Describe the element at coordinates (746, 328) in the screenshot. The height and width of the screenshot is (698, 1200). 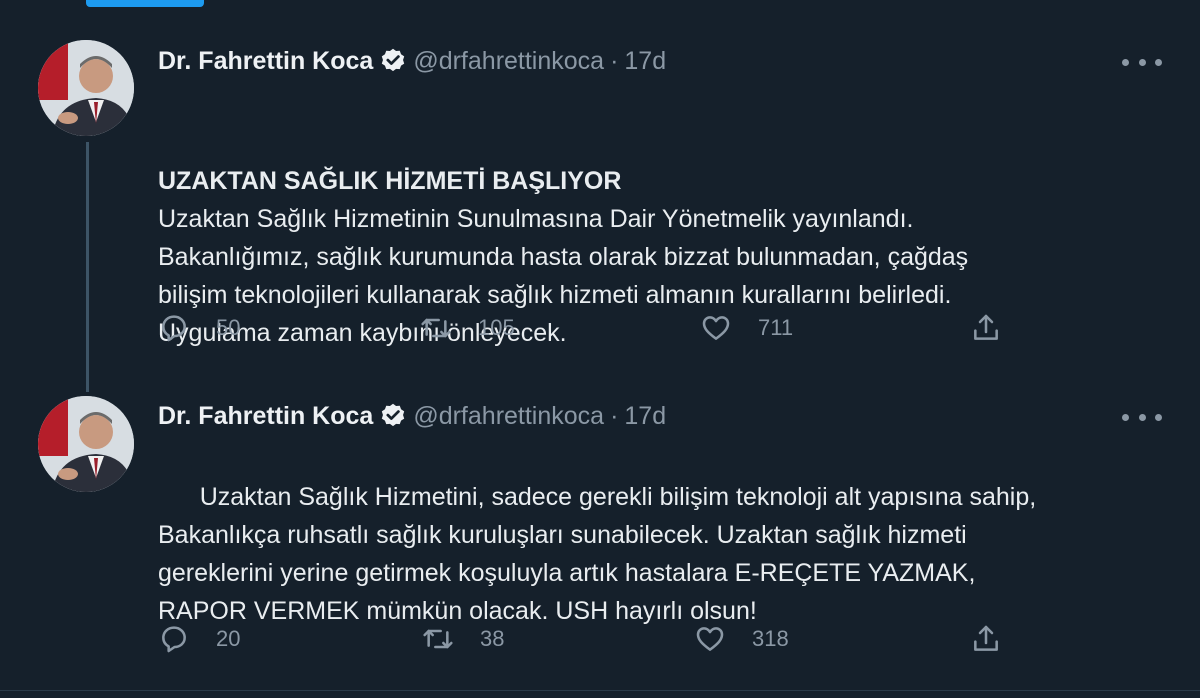
I see `like-button: 711` at that location.